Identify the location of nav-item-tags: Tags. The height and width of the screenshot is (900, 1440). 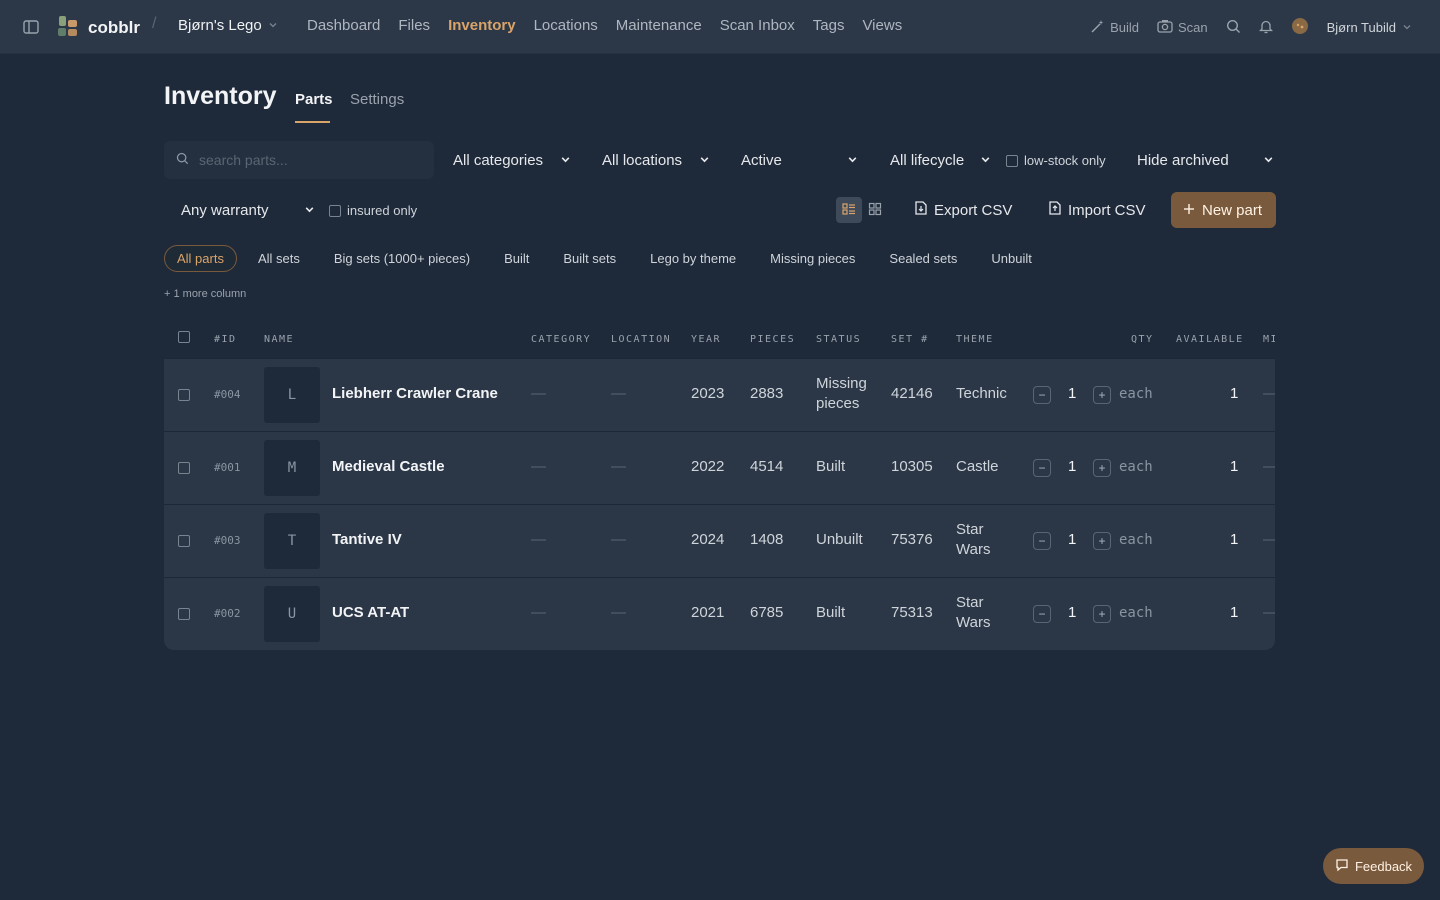
(829, 25).